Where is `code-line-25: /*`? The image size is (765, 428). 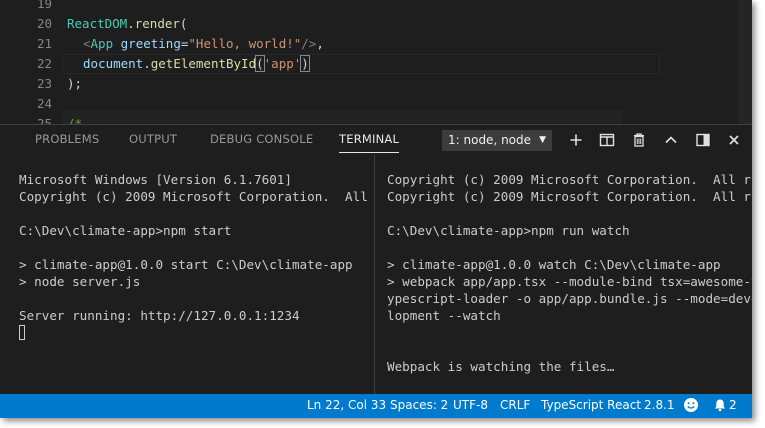 code-line-25: /* is located at coordinates (74, 119).